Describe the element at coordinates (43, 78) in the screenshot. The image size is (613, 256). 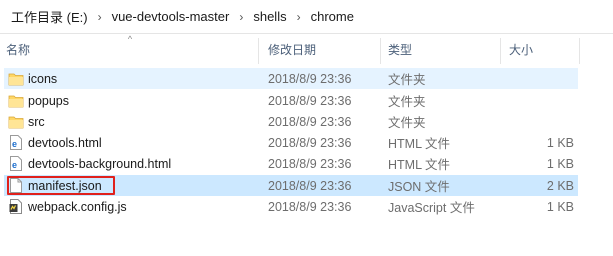
I see `file-name: icons` at that location.